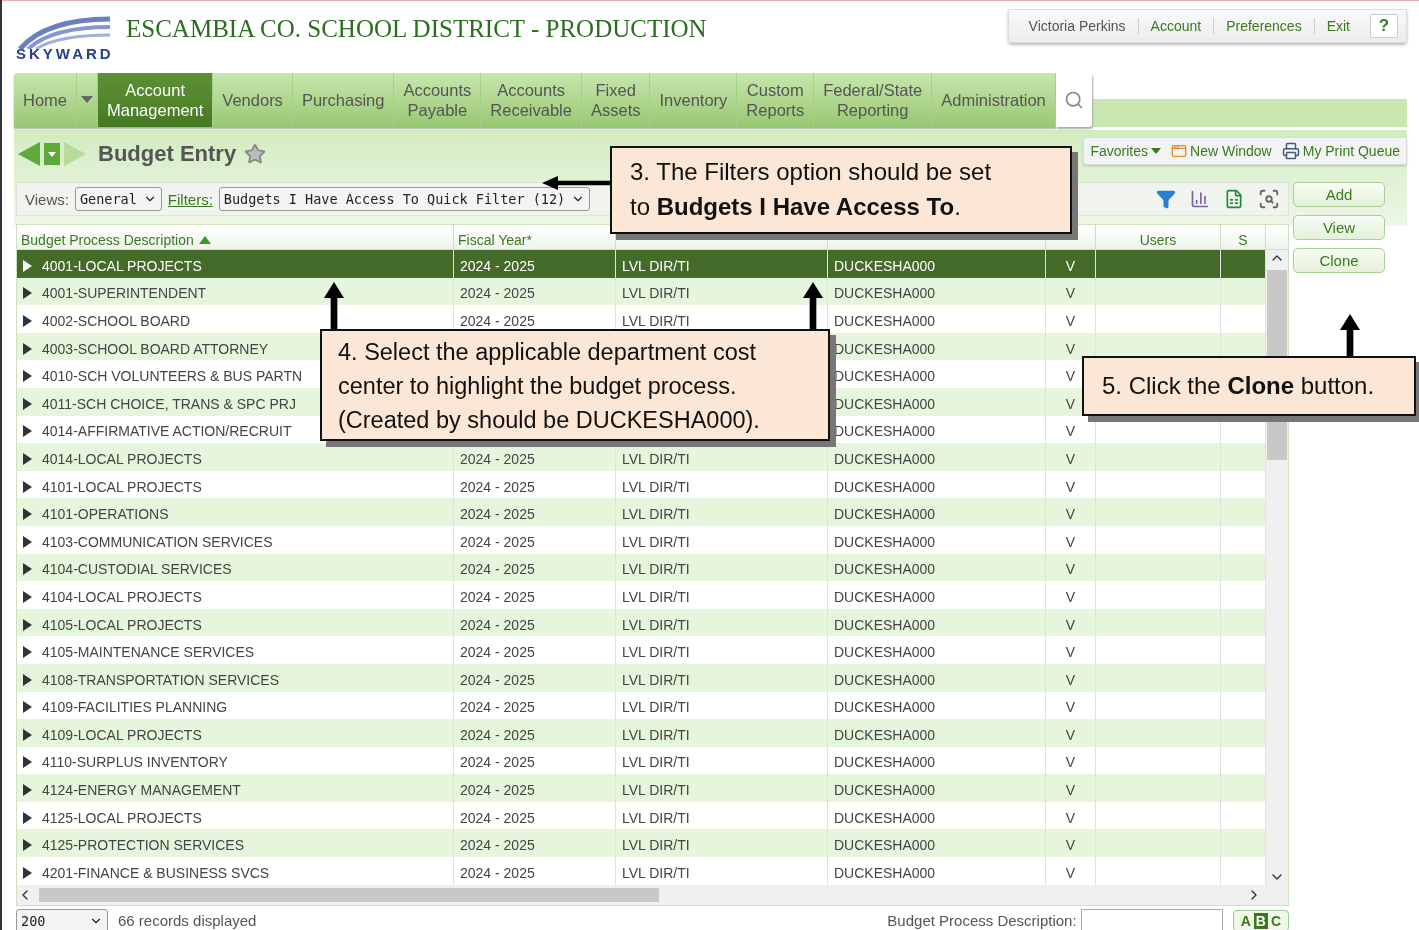 This screenshot has width=1419, height=930. What do you see at coordinates (122, 596) in the screenshot?
I see `table-cell: 4104-LOCAL PROJECTS` at bounding box center [122, 596].